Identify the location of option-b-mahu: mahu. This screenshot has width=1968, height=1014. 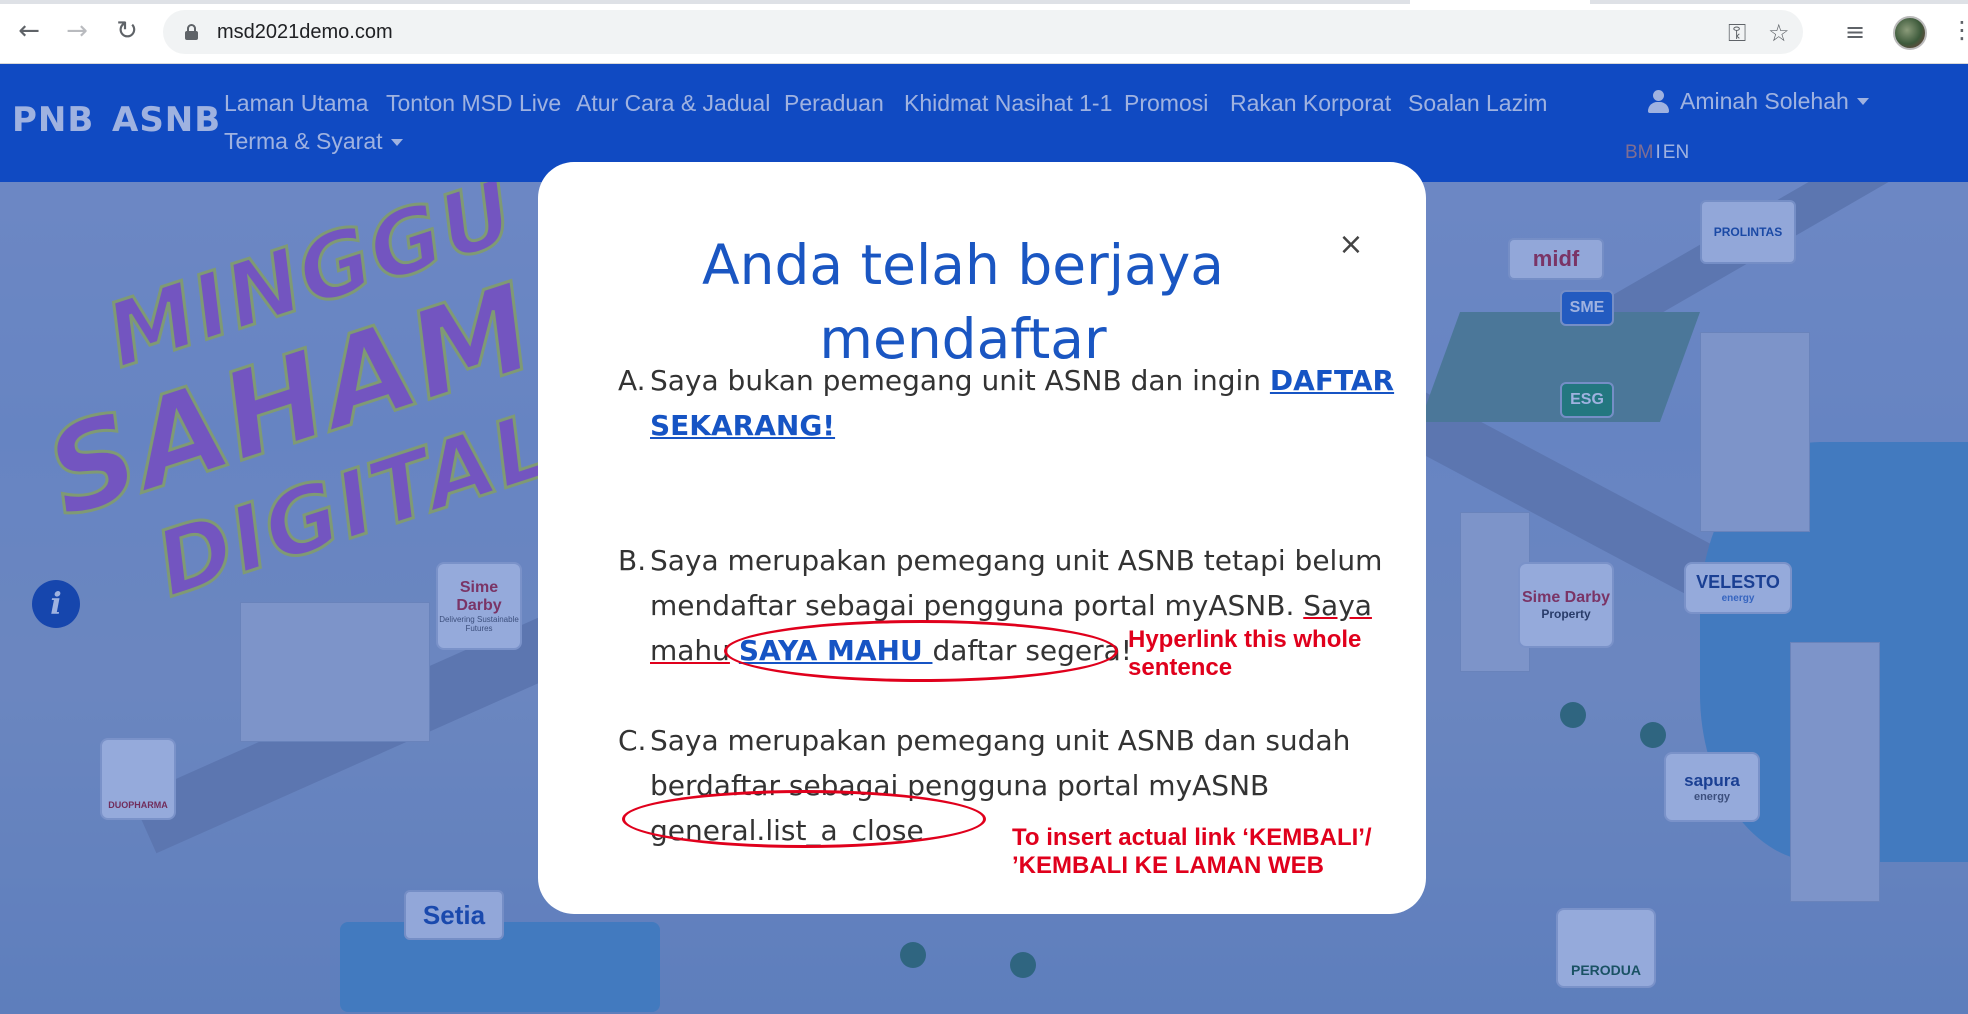
(690, 650).